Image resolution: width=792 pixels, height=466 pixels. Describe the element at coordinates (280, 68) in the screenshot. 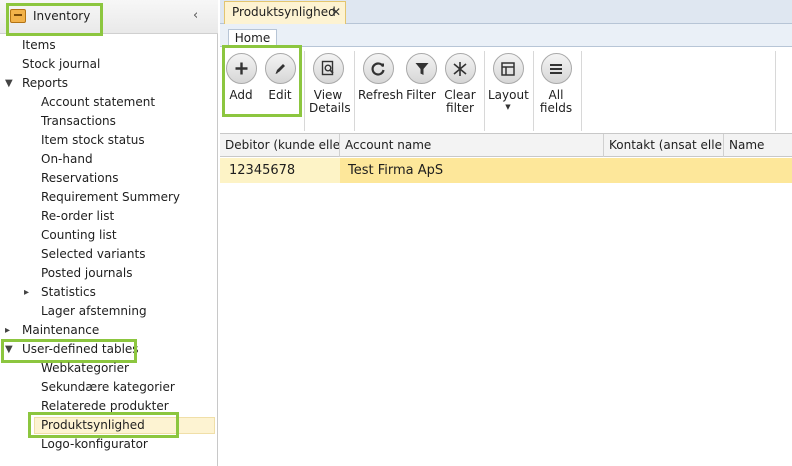

I see `pencil-icon` at that location.